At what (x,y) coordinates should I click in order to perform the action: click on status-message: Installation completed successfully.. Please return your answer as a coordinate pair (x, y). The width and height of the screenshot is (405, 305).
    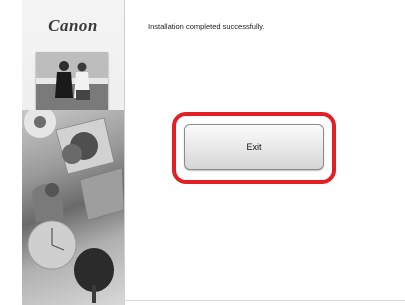
    Looking at the image, I should click on (206, 26).